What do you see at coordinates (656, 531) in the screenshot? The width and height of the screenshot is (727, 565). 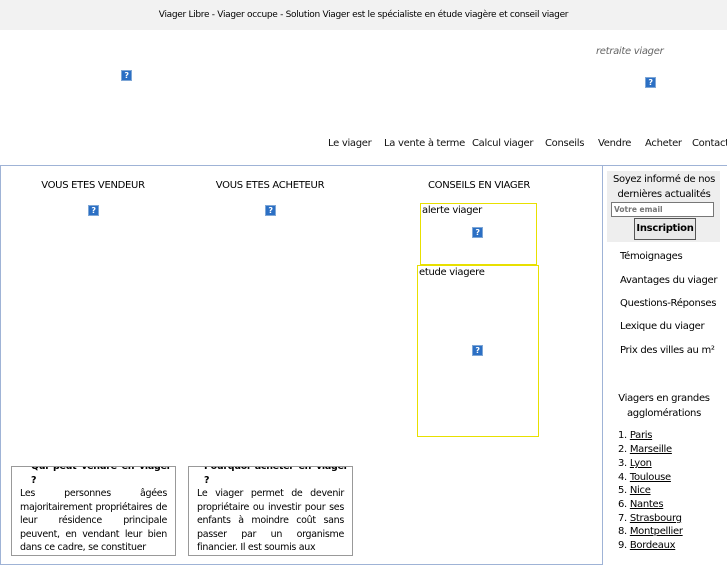 I see `city-link: Montpellier` at bounding box center [656, 531].